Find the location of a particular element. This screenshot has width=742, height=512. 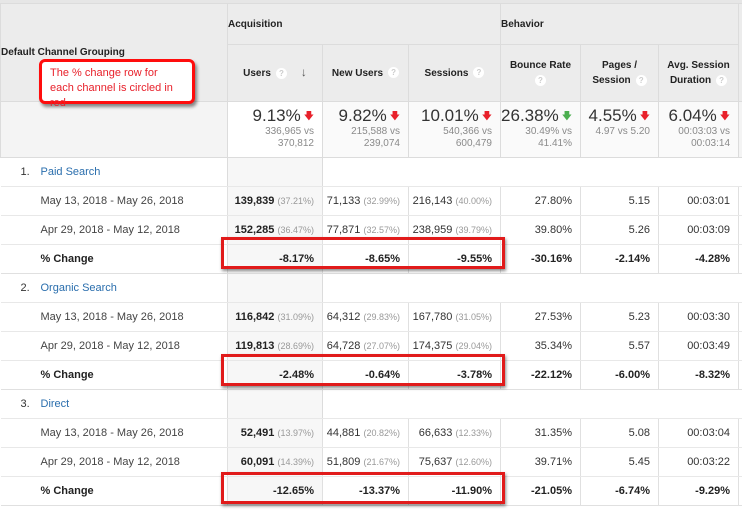

channel-row: 2. Organic Search is located at coordinates (371, 288).